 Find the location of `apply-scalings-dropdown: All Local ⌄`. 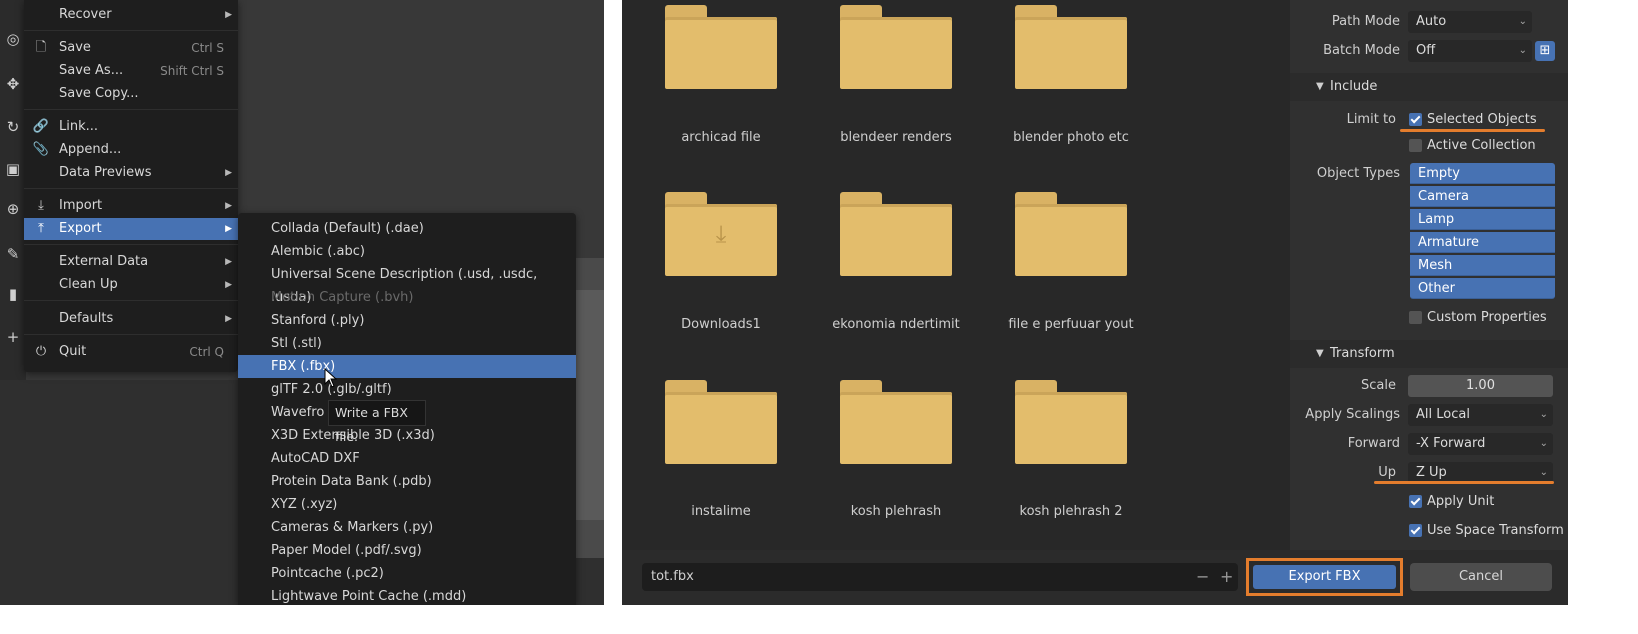

apply-scalings-dropdown: All Local ⌄ is located at coordinates (1480, 415).